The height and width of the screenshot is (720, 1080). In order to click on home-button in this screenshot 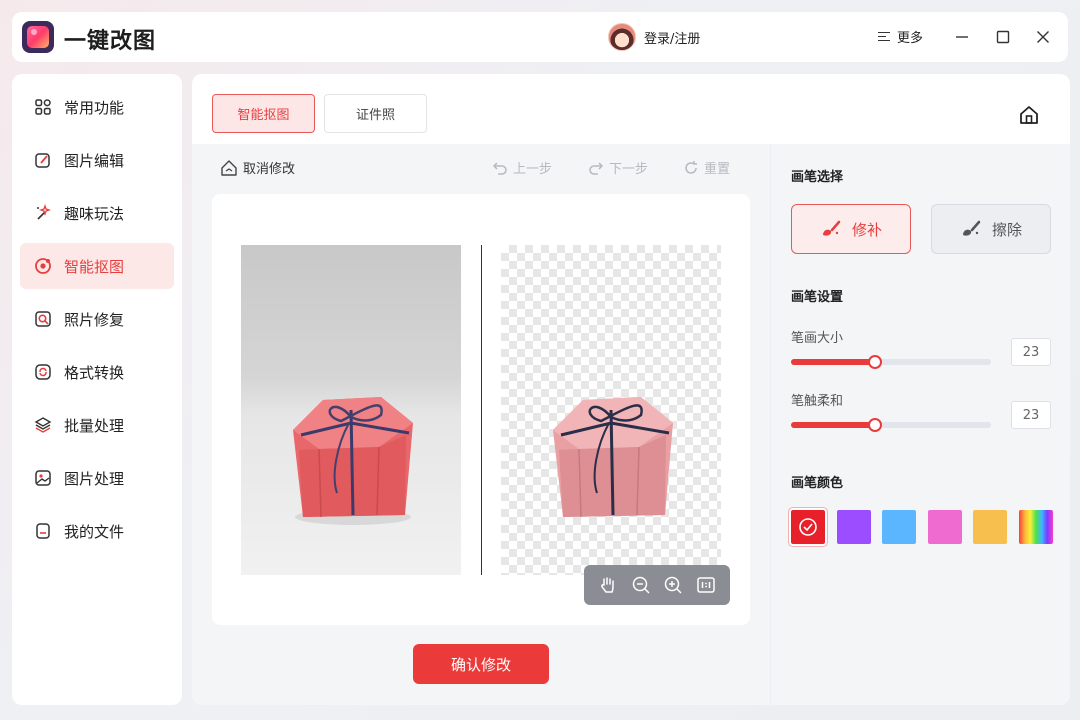, I will do `click(1029, 115)`.